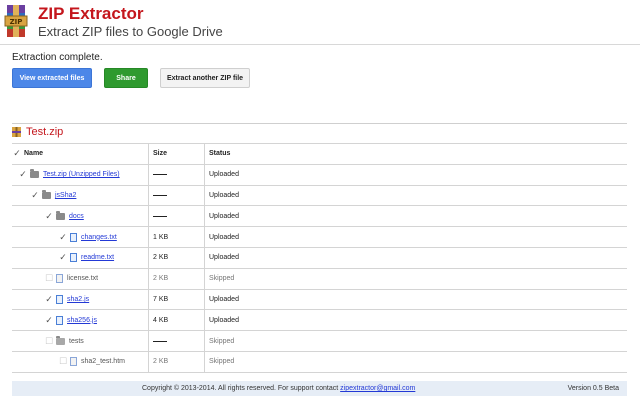 This screenshot has width=640, height=400. Describe the element at coordinates (319, 321) in the screenshot. I see `table-row: ✓ sha256.js 4 KB Uploaded` at that location.